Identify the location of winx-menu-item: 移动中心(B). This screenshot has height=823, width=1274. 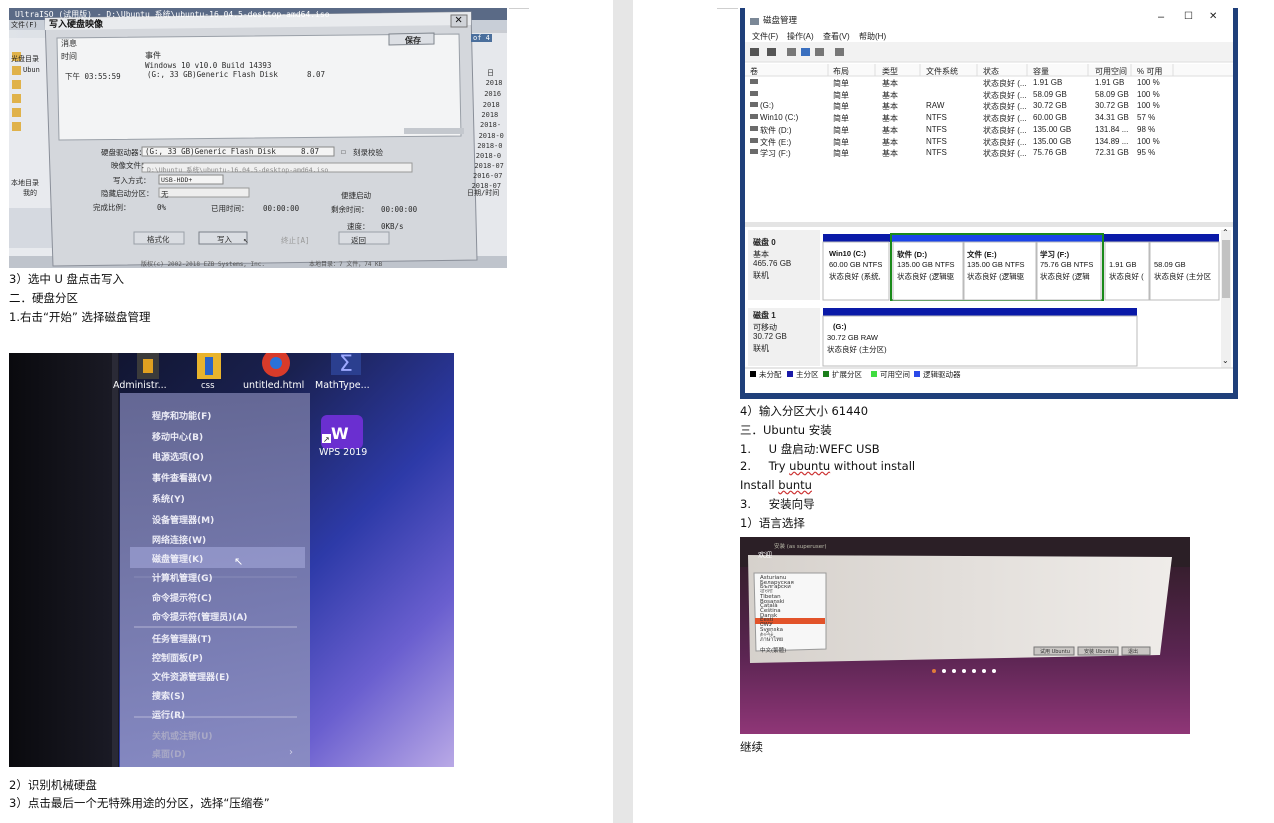
(177, 436).